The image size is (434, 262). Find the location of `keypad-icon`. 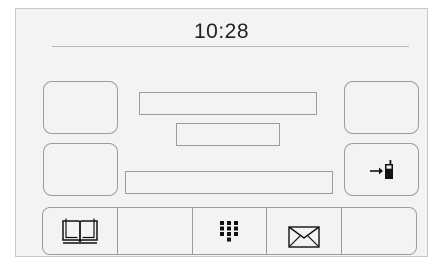

keypad-icon is located at coordinates (229, 231).